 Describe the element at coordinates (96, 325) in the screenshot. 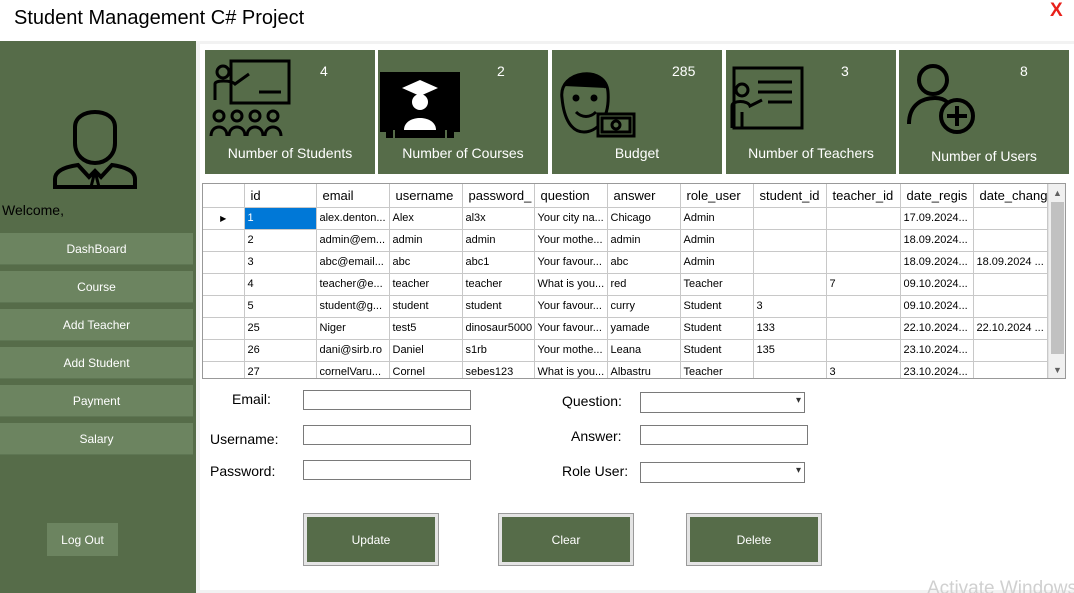

I see `nav-add-teacher-button: Add Teacher` at that location.